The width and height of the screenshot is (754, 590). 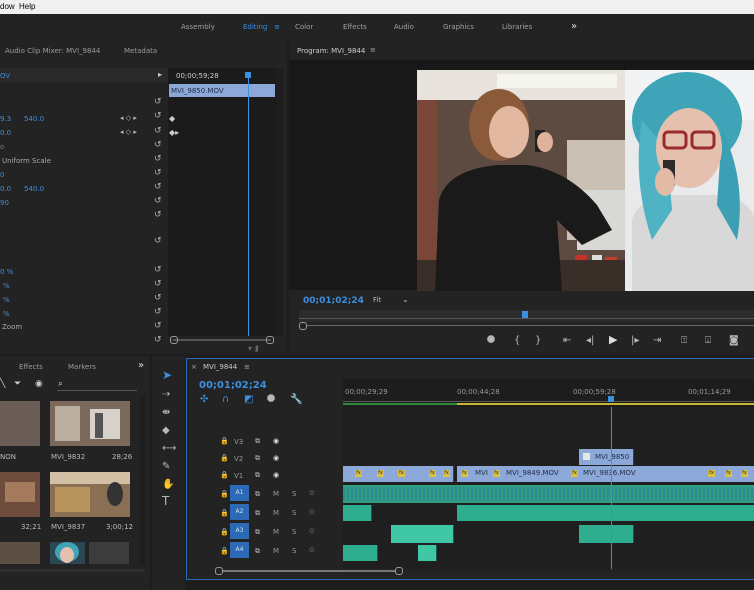 I want to click on keyframe-icon: ◆, so click(x=172, y=118).